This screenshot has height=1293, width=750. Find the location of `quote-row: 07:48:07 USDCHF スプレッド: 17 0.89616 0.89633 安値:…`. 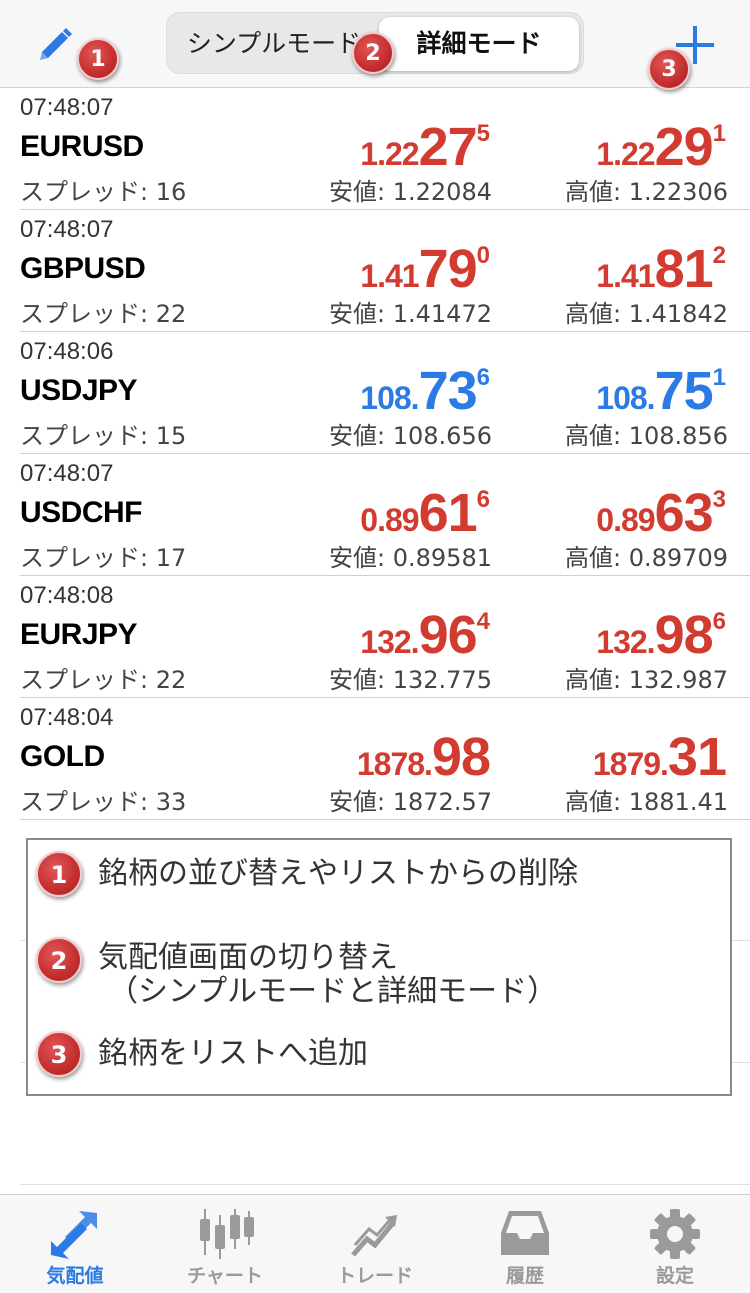

quote-row: 07:48:07 USDCHF スプレッド: 17 0.89616 0.89633 安値:… is located at coordinates (375, 515).